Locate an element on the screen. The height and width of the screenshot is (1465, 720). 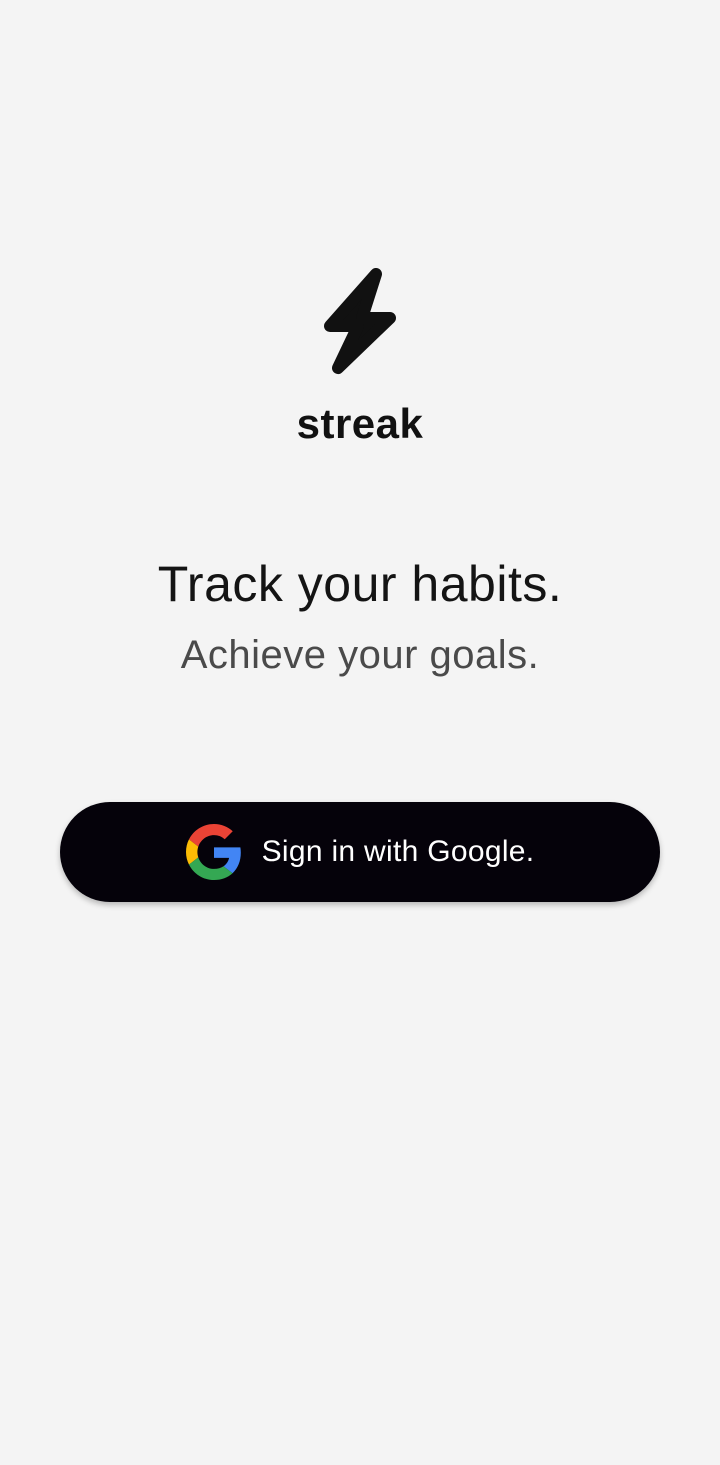
app-logo: streak is located at coordinates (360, 358).